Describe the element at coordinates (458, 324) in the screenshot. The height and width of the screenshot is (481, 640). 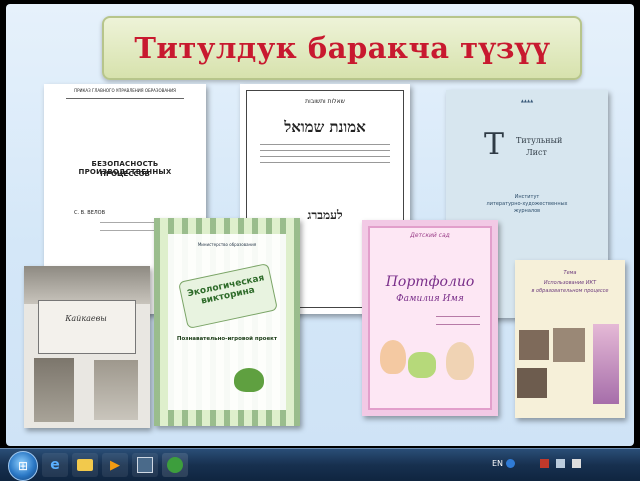
I see `doc6-line2` at that location.